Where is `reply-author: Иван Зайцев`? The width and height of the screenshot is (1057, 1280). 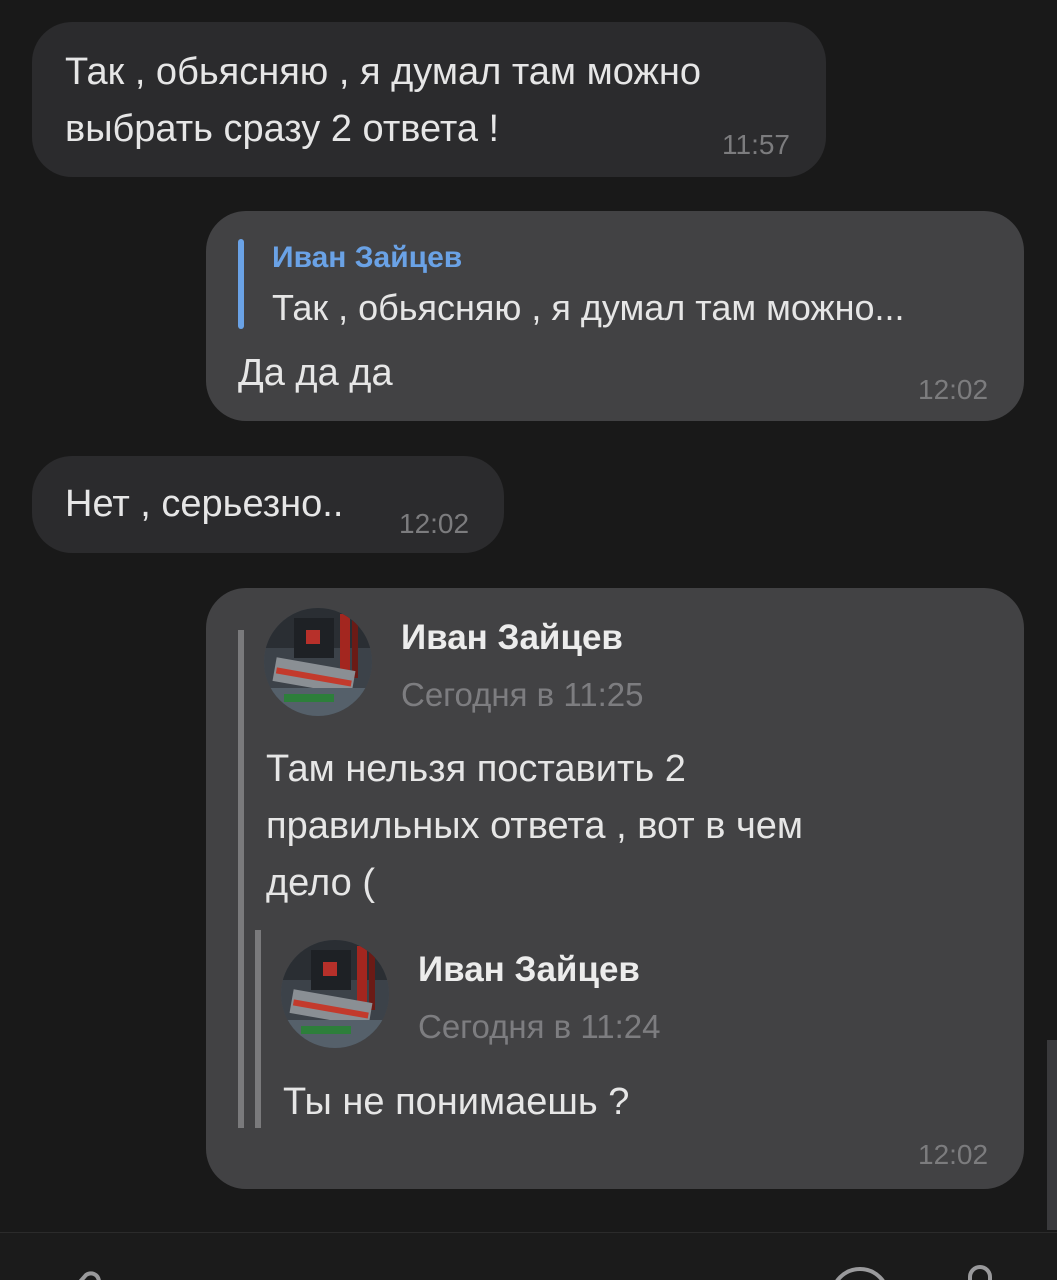 reply-author: Иван Зайцев is located at coordinates (367, 258).